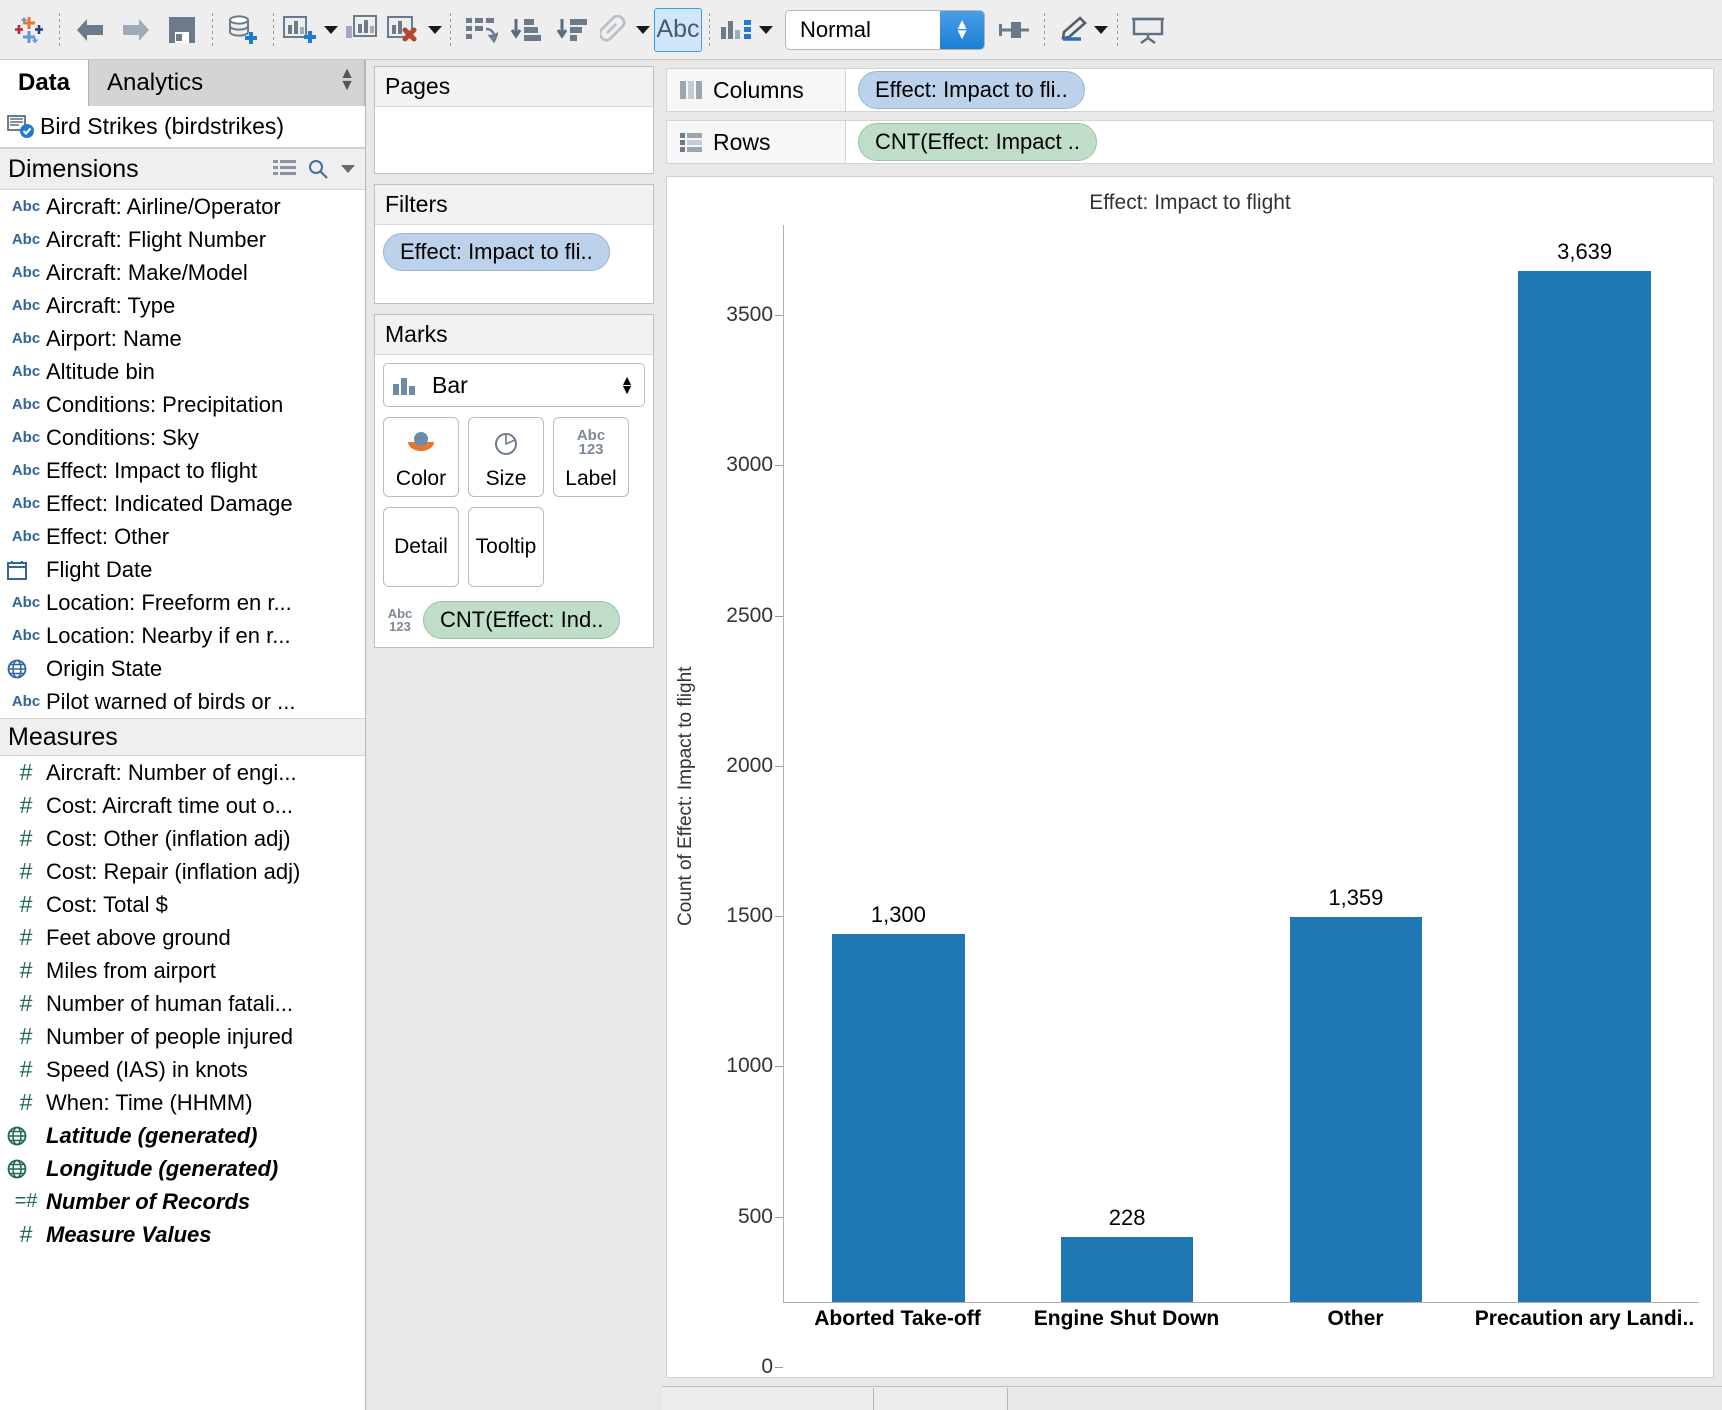 The width and height of the screenshot is (1722, 1410). What do you see at coordinates (182, 1234) in the screenshot?
I see `measure-item: # Measure Values` at bounding box center [182, 1234].